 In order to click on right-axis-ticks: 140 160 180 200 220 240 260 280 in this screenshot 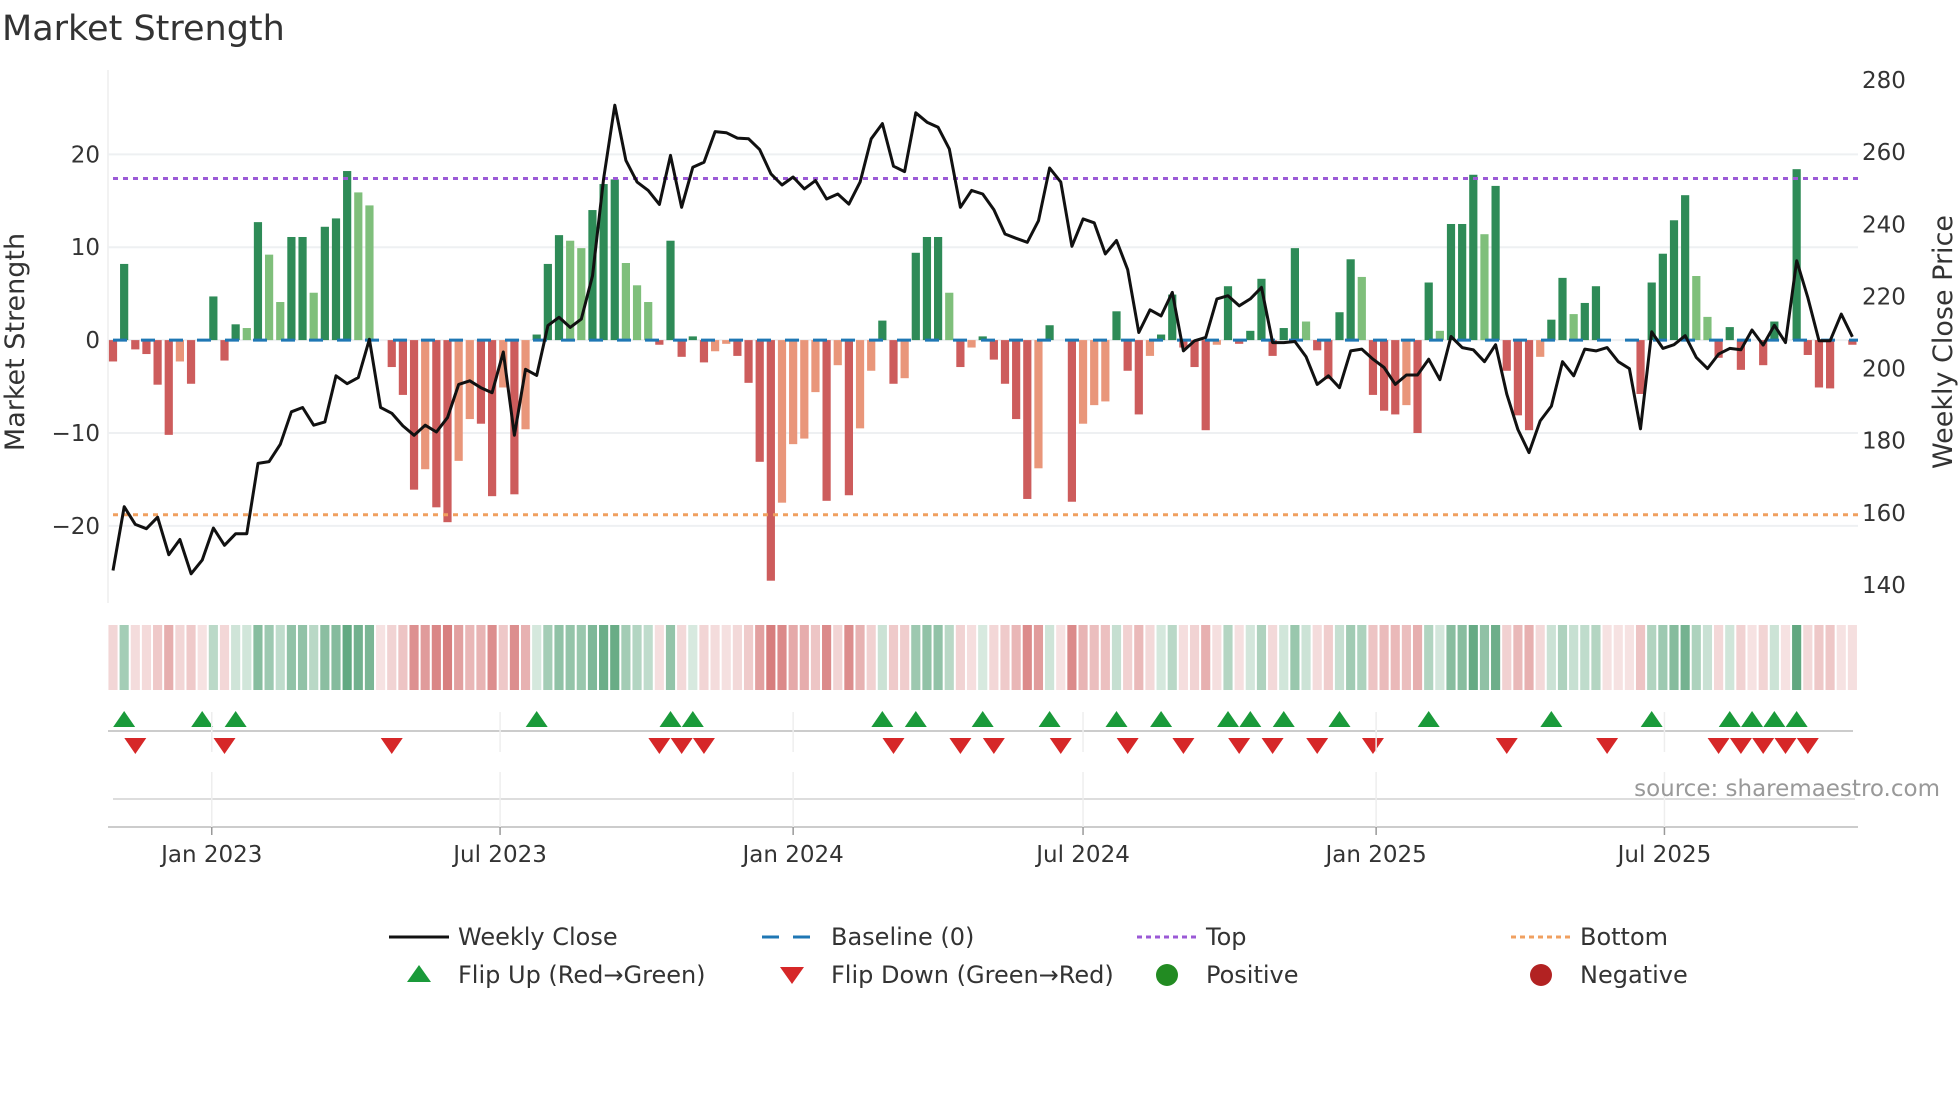, I will do `click(1884, 333)`.